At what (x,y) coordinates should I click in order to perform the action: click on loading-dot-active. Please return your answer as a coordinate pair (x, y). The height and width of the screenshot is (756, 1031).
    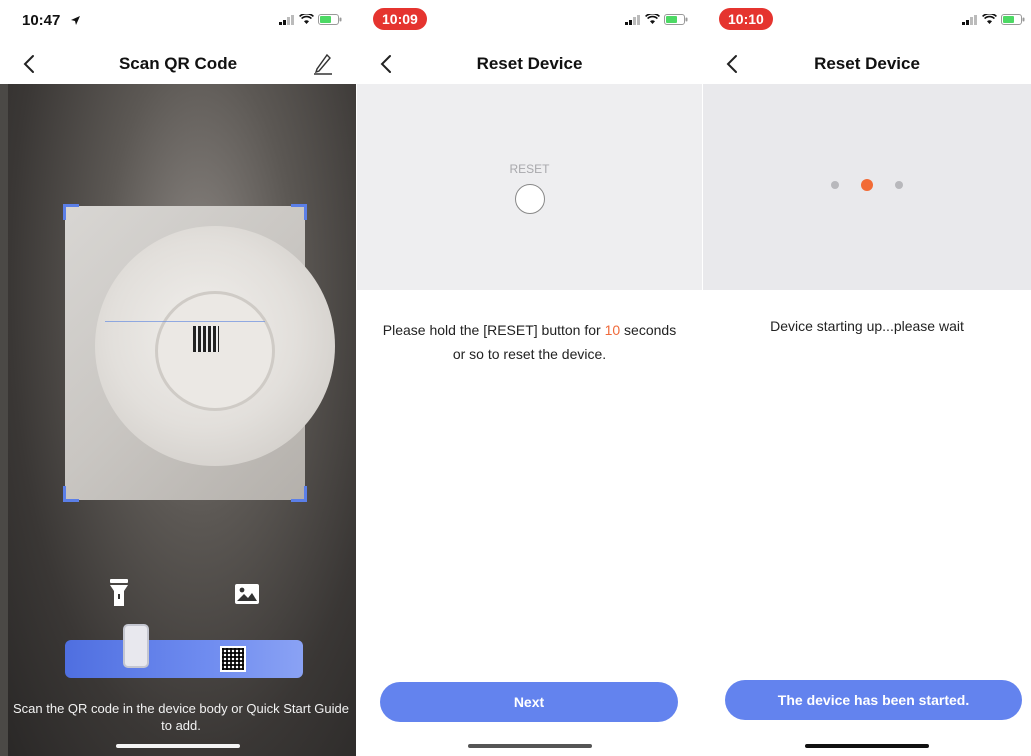
    Looking at the image, I should click on (867, 185).